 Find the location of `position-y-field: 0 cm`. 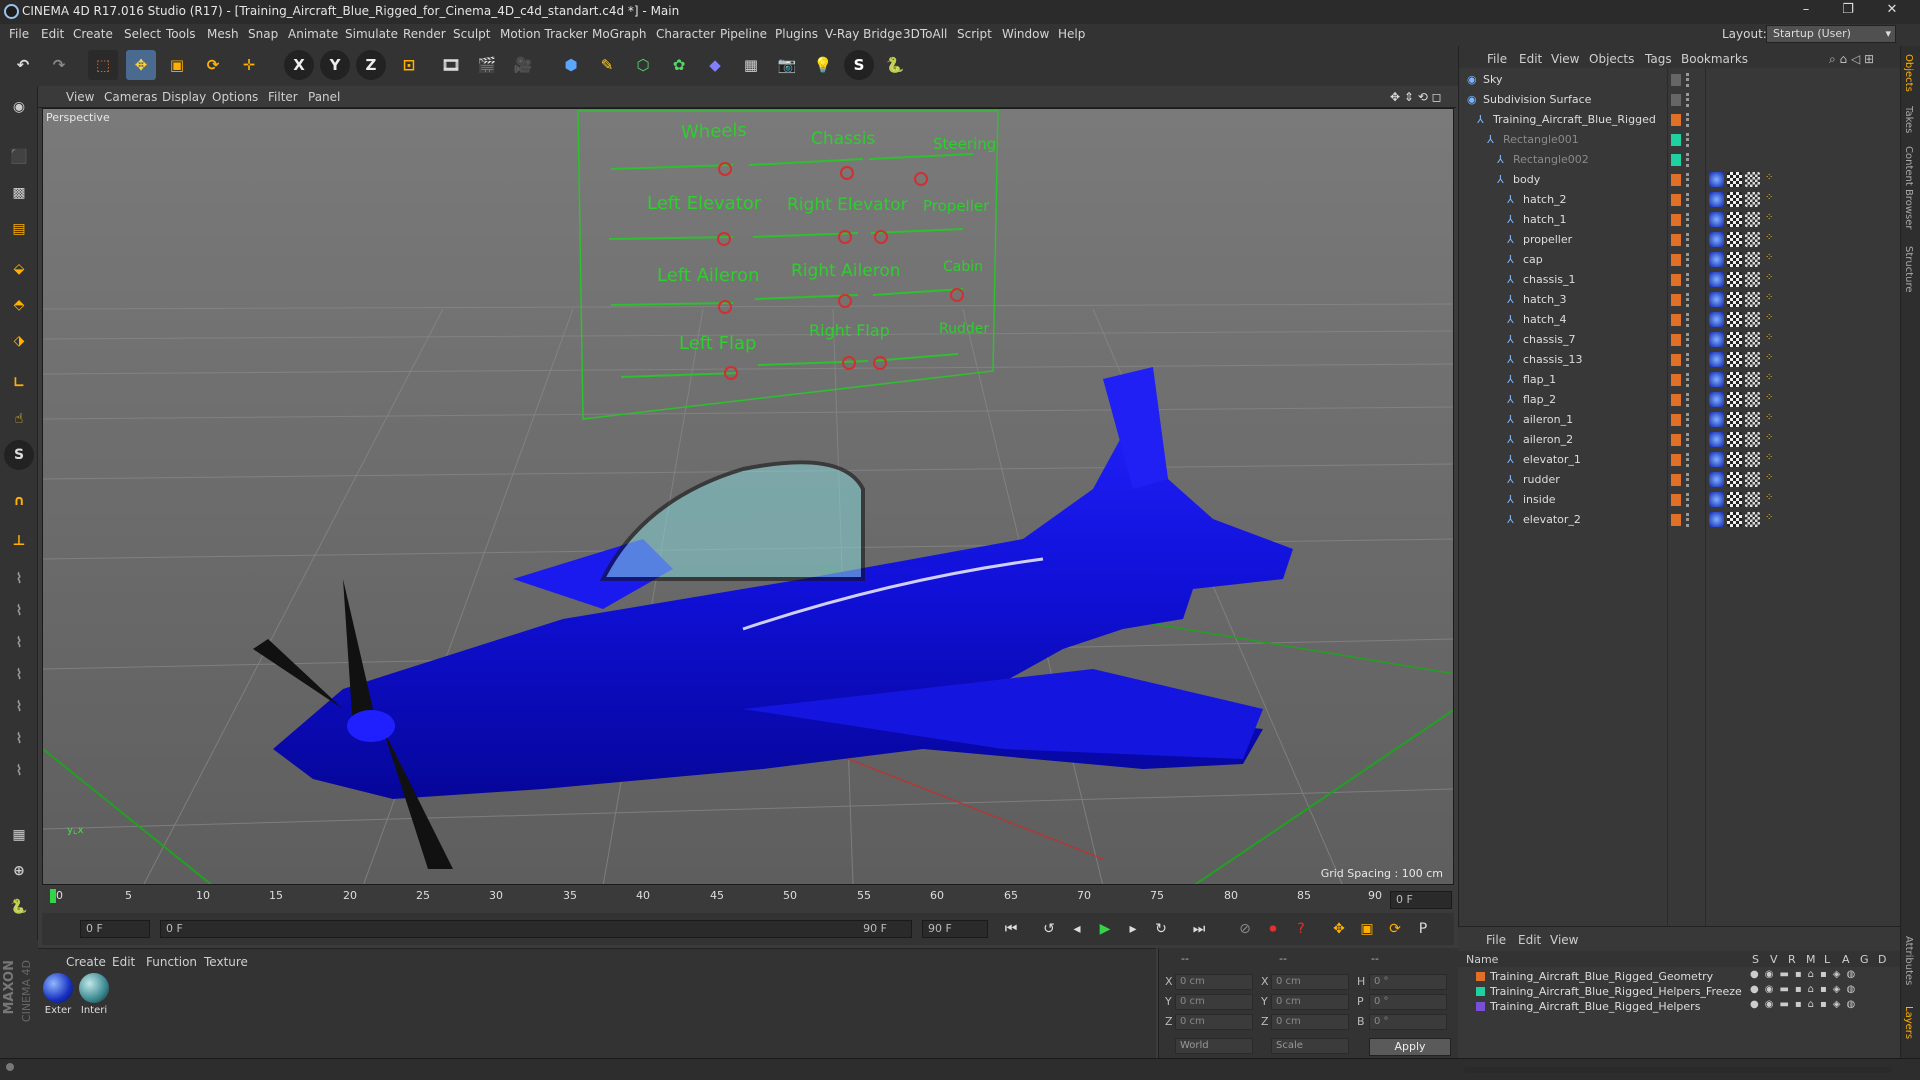

position-y-field: 0 cm is located at coordinates (1214, 1002).